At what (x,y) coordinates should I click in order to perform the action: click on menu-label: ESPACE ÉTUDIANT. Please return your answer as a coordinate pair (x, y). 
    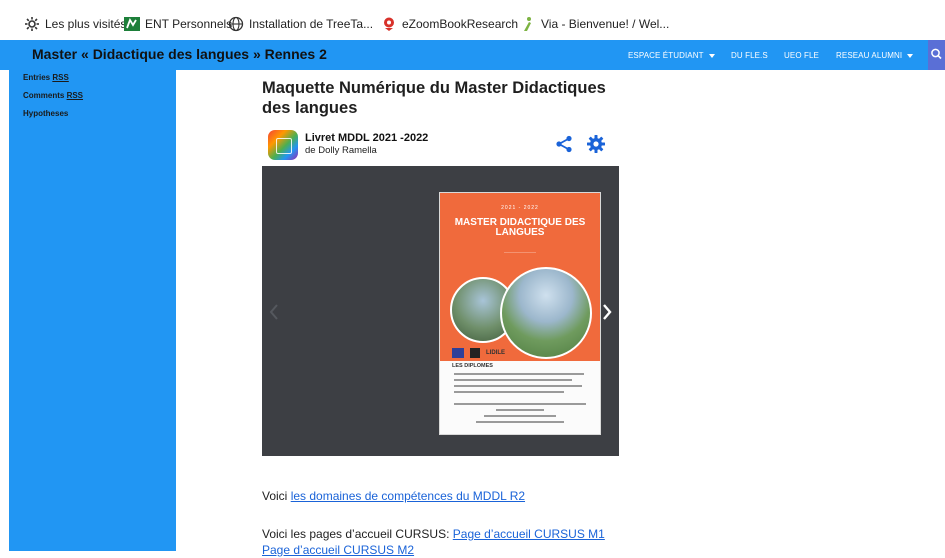
    Looking at the image, I should click on (666, 55).